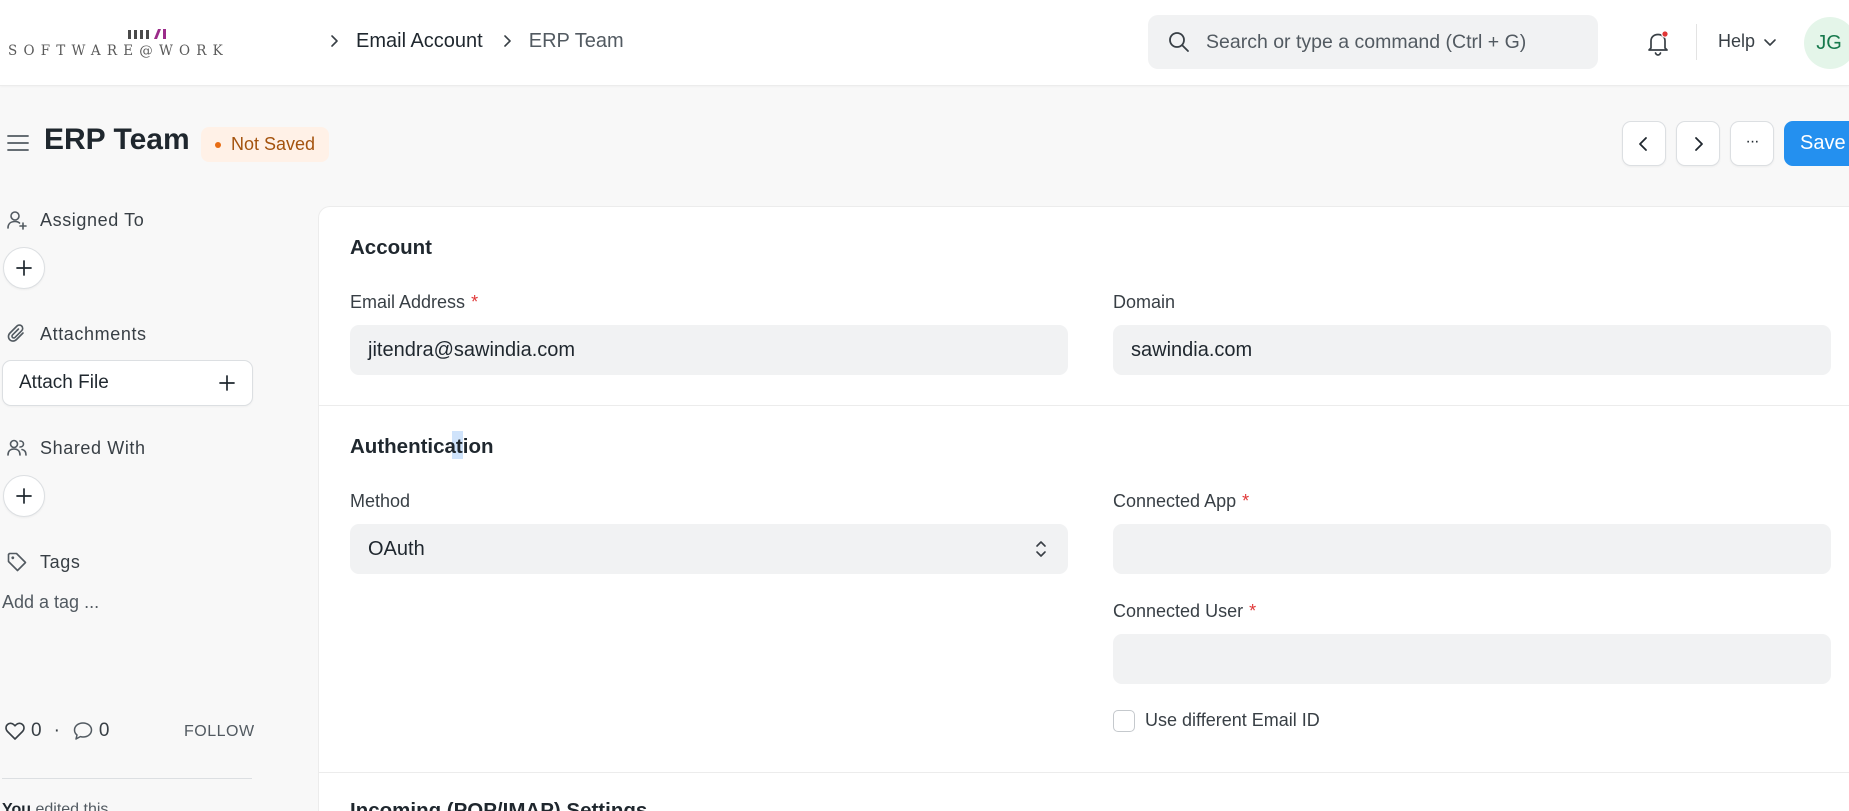 The image size is (1849, 811). What do you see at coordinates (396, 548) in the screenshot?
I see `method-select-value: OAuth` at bounding box center [396, 548].